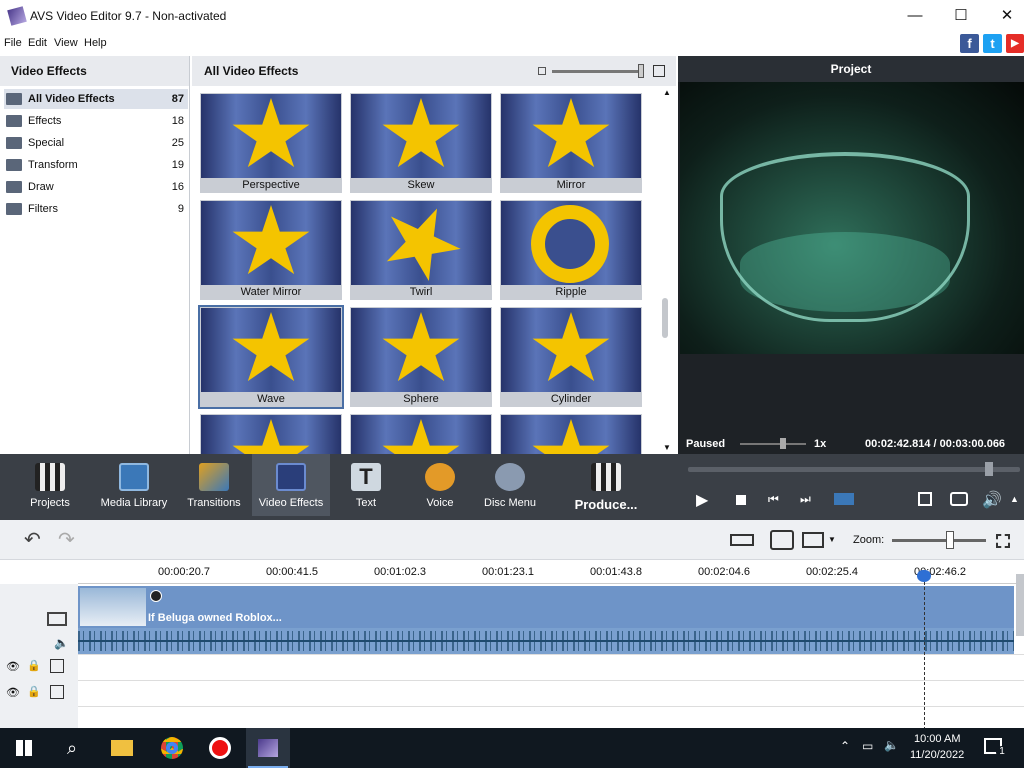 This screenshot has height=768, width=1024. Describe the element at coordinates (50, 485) in the screenshot. I see `projects-button: Projects` at that location.